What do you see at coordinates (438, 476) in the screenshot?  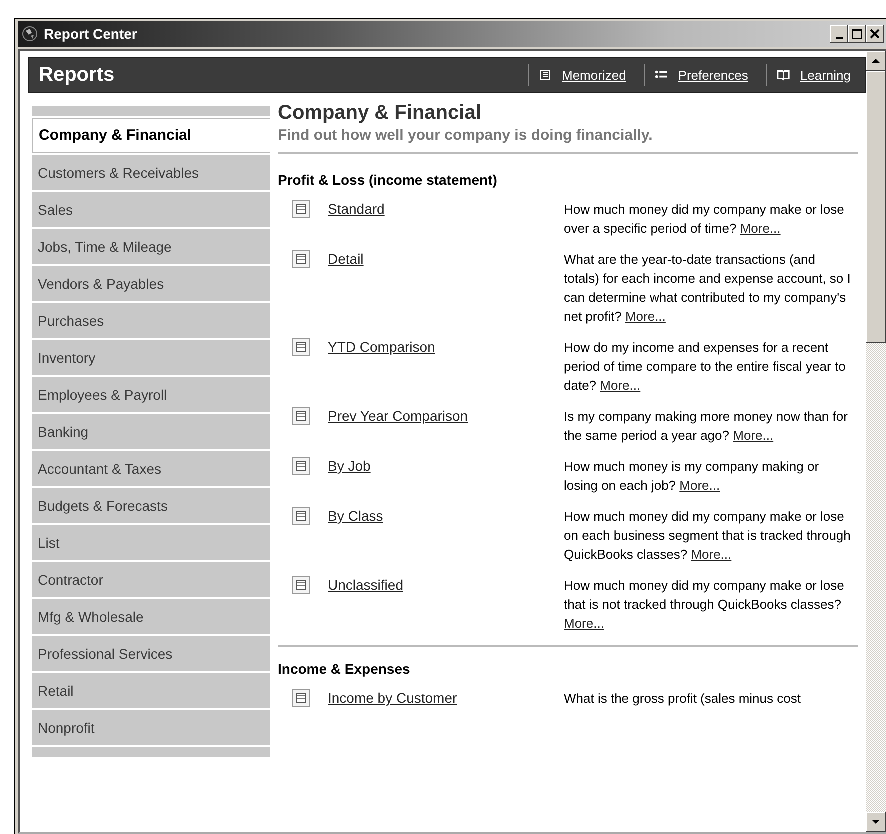 I see `report-link: By Job` at bounding box center [438, 476].